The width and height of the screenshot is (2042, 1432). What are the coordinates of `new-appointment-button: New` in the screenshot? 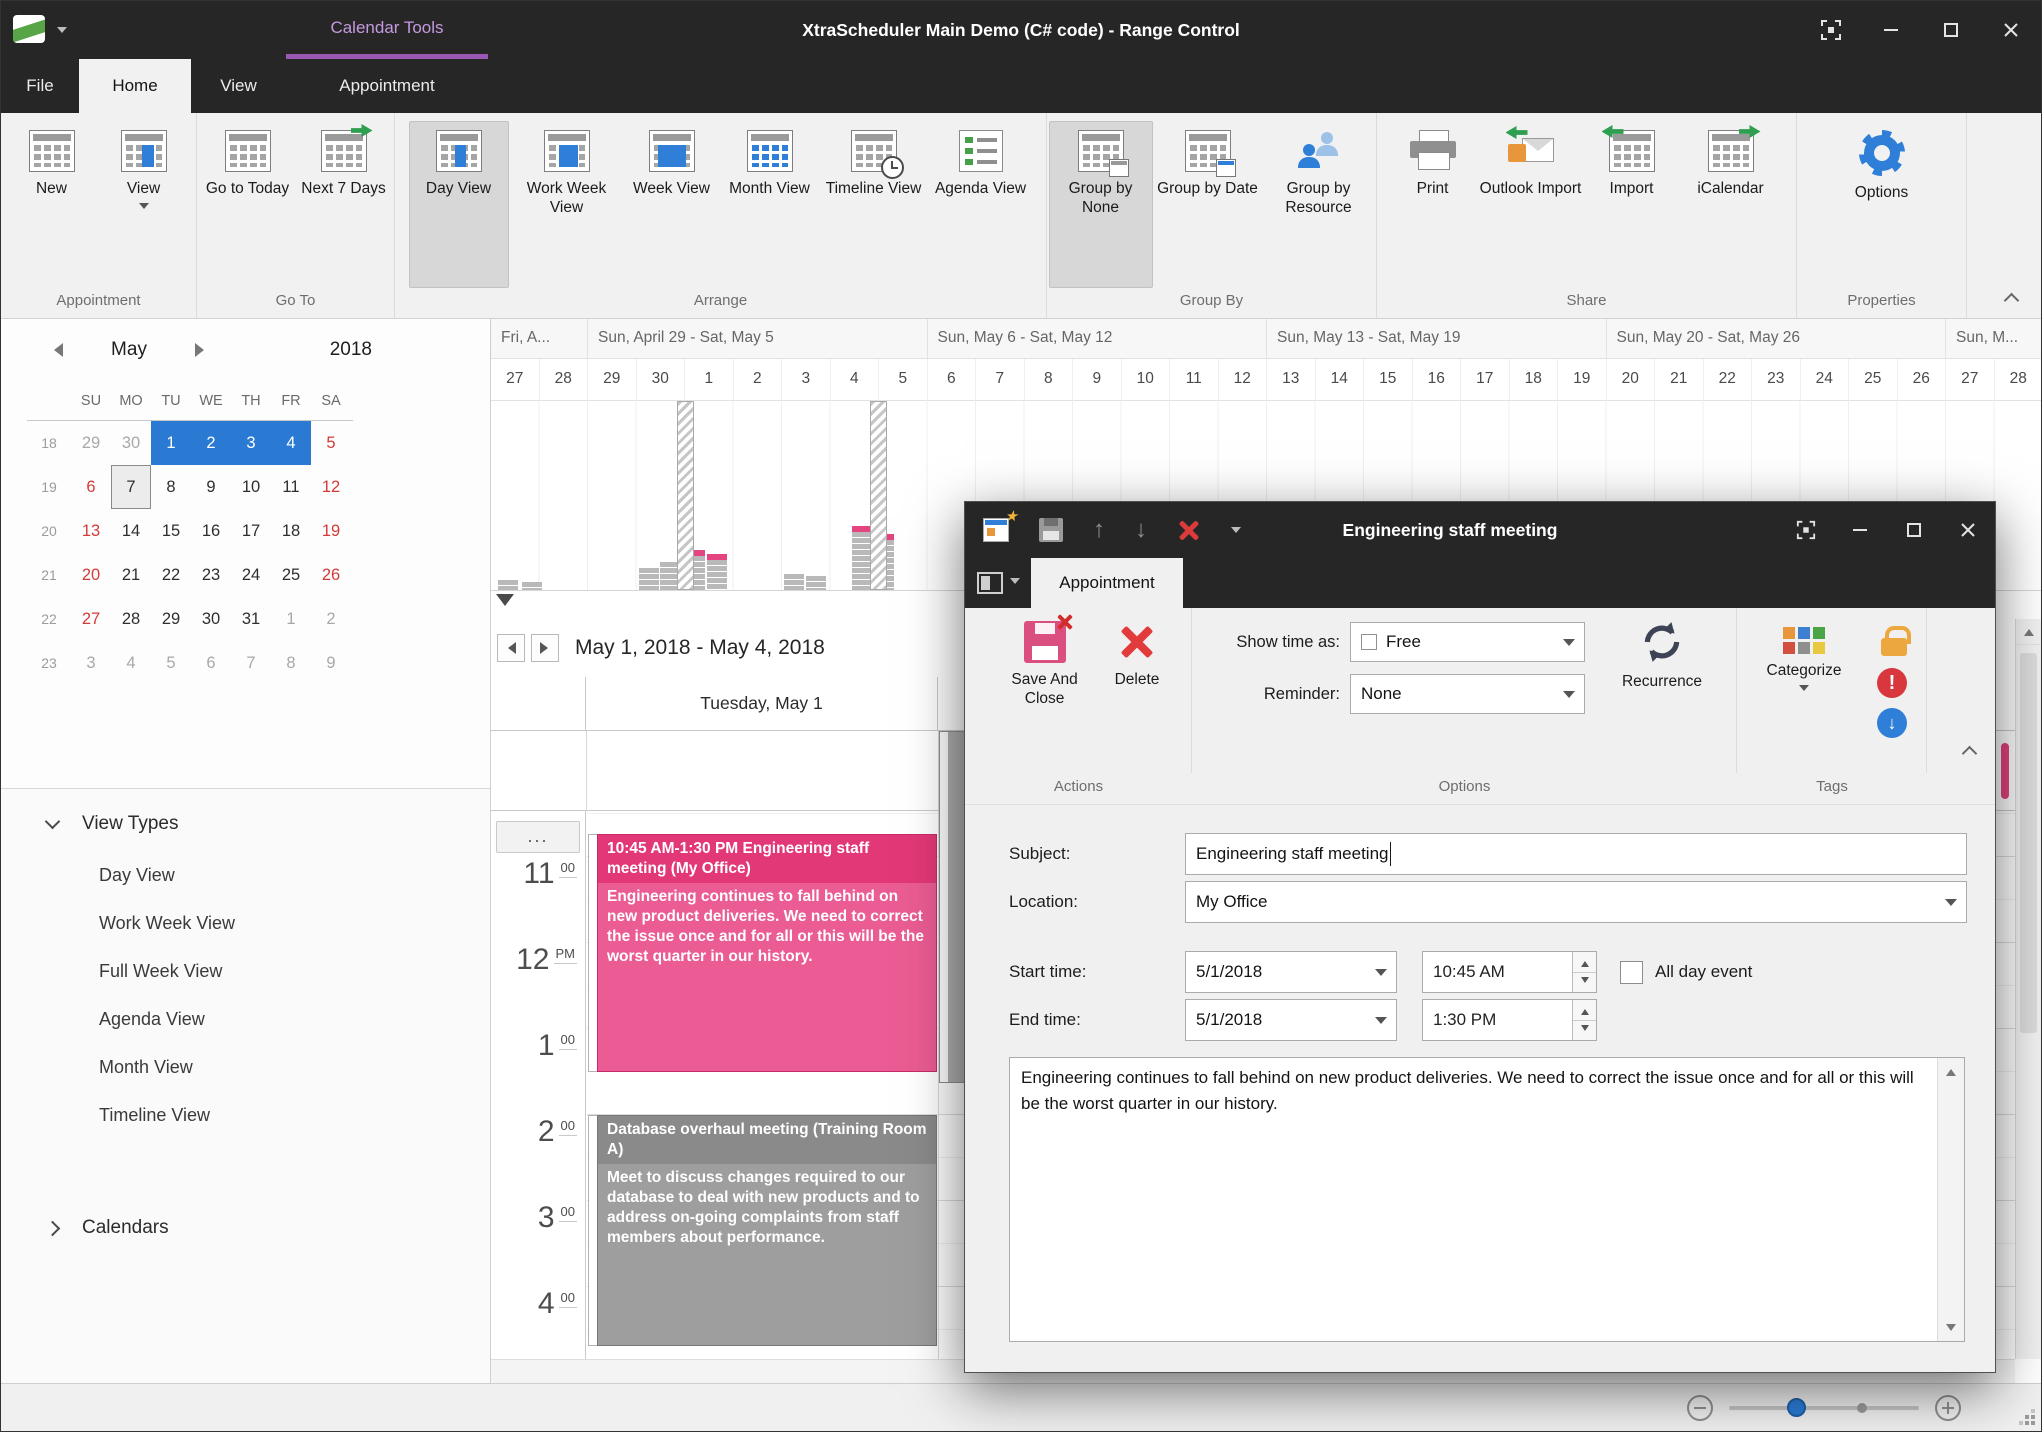 It's located at (52, 204).